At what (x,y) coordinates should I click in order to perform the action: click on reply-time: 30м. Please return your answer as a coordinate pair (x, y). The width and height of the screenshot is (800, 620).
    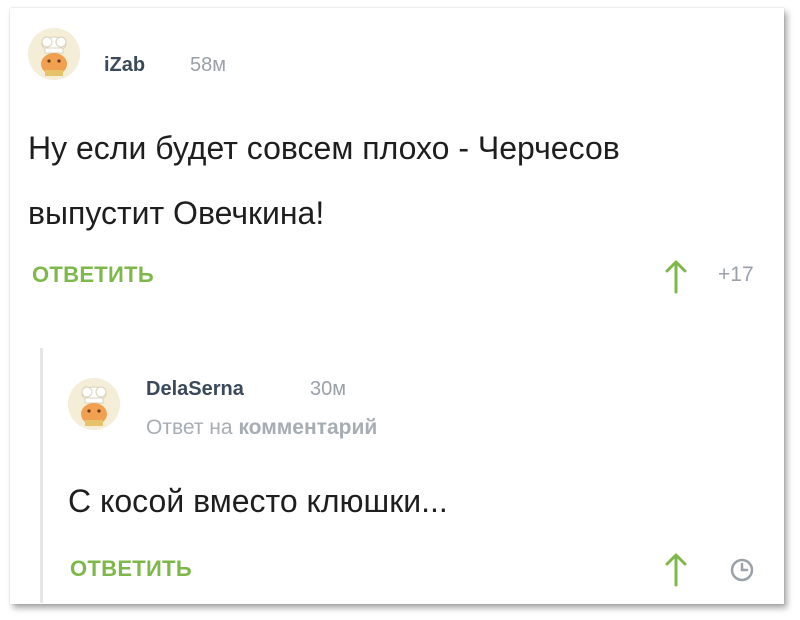
    Looking at the image, I should click on (328, 389).